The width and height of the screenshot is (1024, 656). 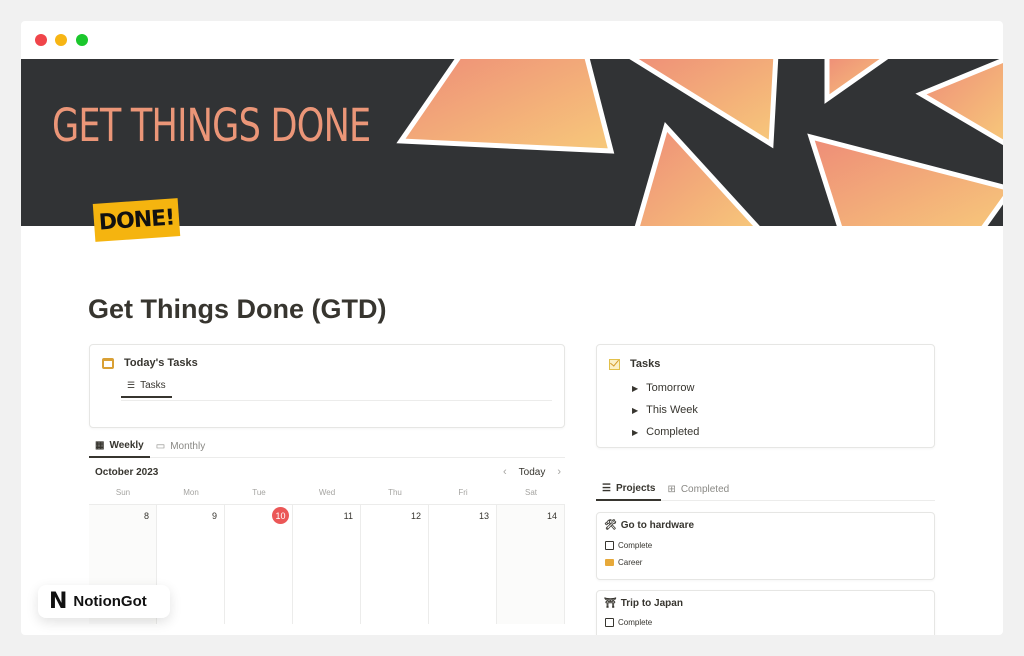 What do you see at coordinates (673, 432) in the screenshot?
I see `toggle-label: Completed` at bounding box center [673, 432].